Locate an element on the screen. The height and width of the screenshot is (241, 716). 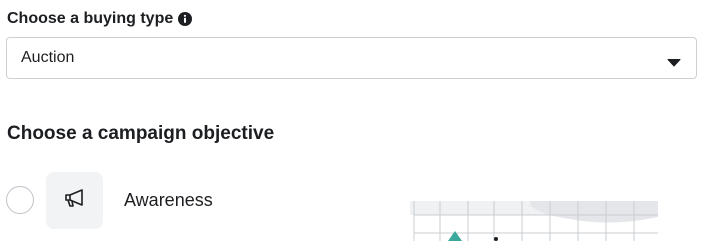
objective-radio-awareness is located at coordinates (20, 200).